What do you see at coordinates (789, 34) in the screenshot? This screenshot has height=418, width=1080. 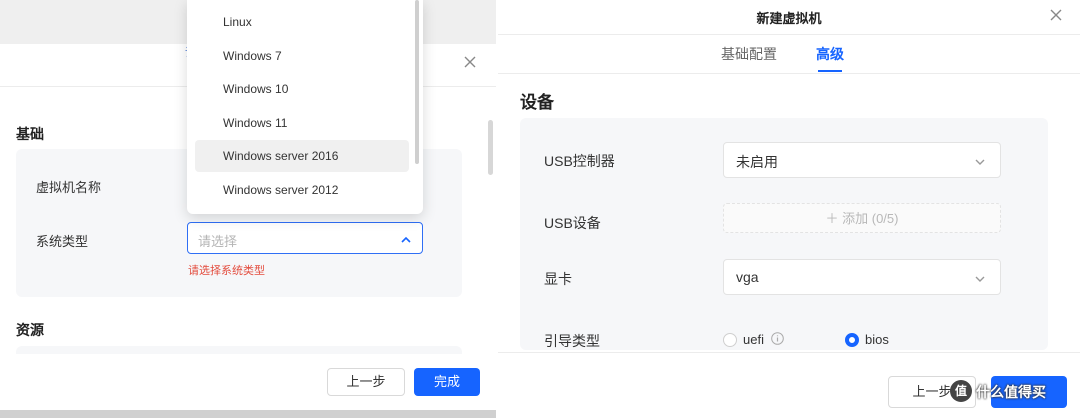 I see `header-divider` at bounding box center [789, 34].